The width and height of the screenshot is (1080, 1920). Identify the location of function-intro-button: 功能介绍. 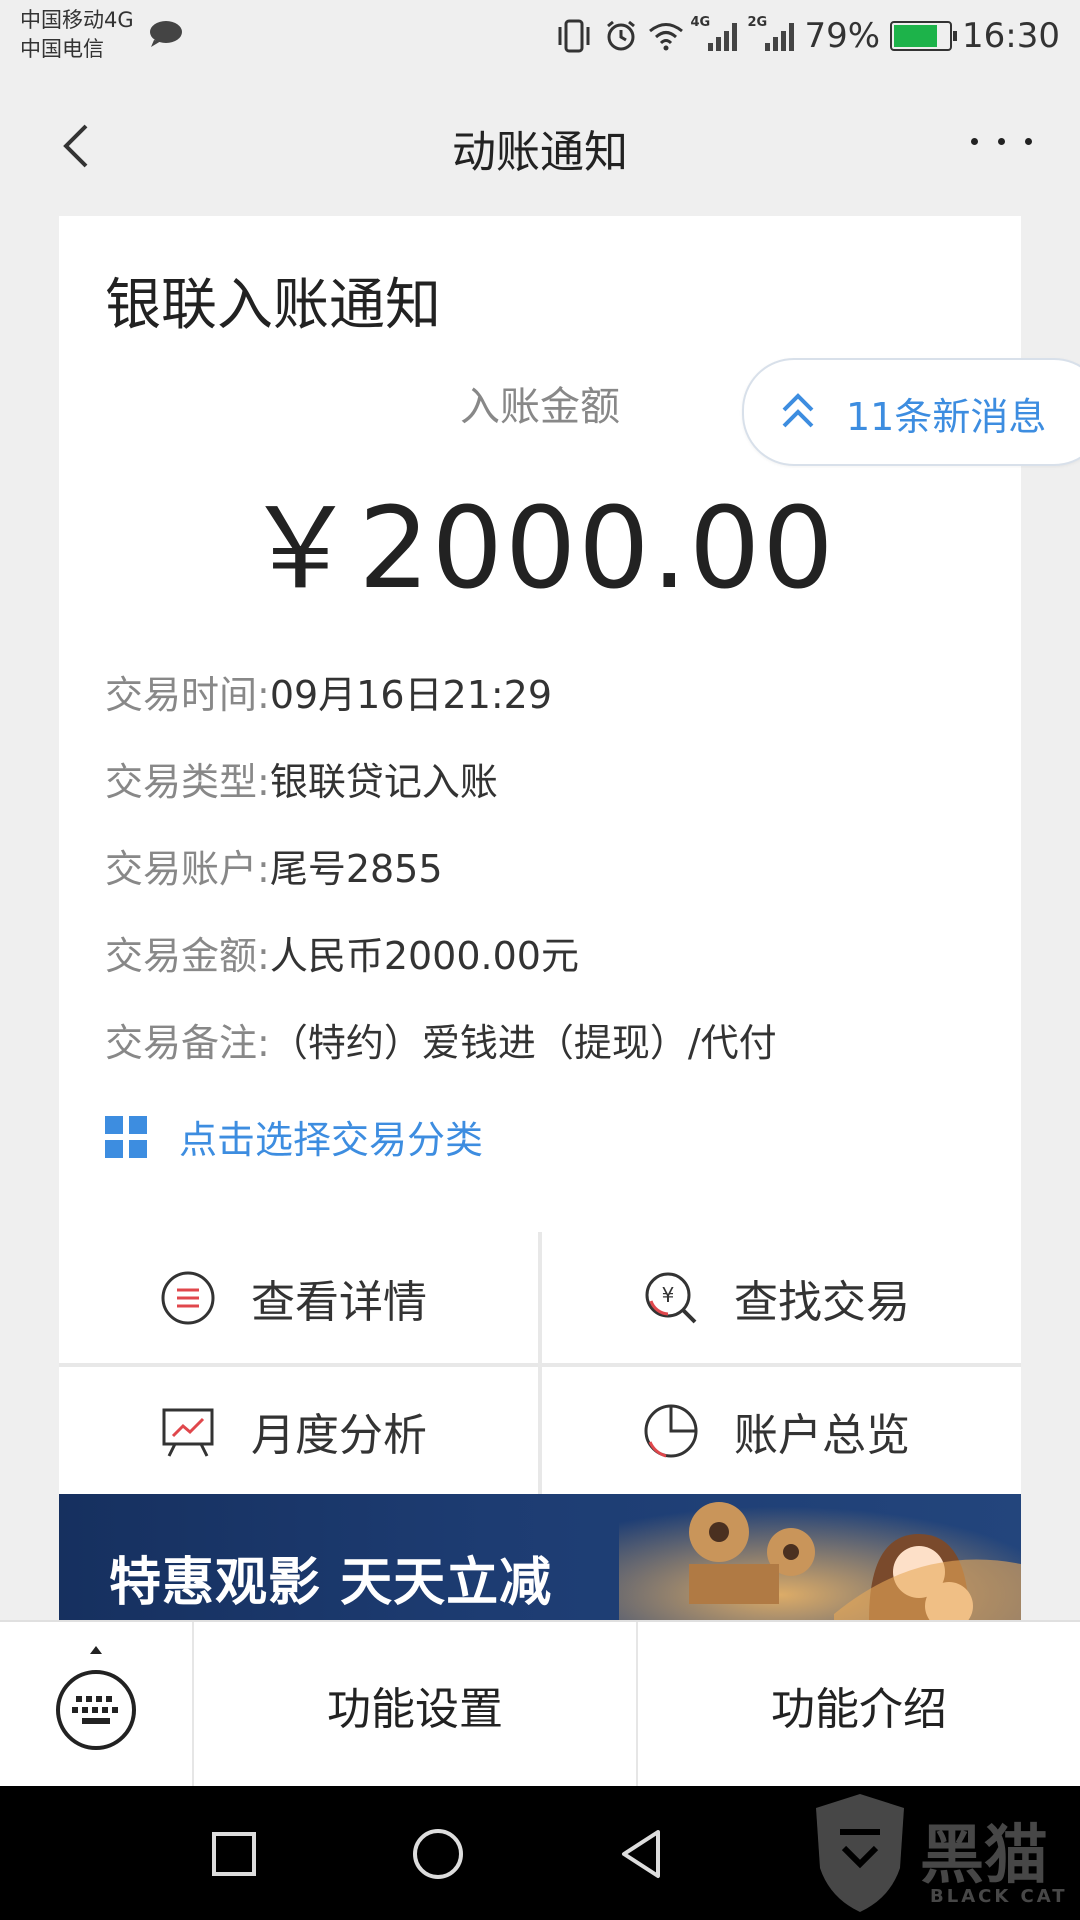
(859, 1705).